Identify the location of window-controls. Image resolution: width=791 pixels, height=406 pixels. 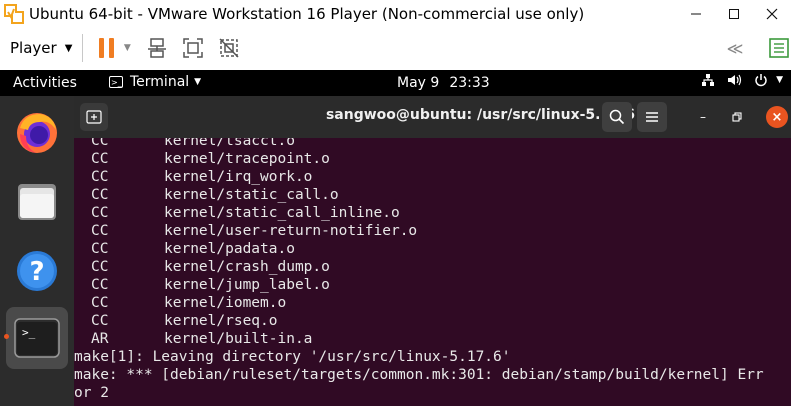
(734, 14).